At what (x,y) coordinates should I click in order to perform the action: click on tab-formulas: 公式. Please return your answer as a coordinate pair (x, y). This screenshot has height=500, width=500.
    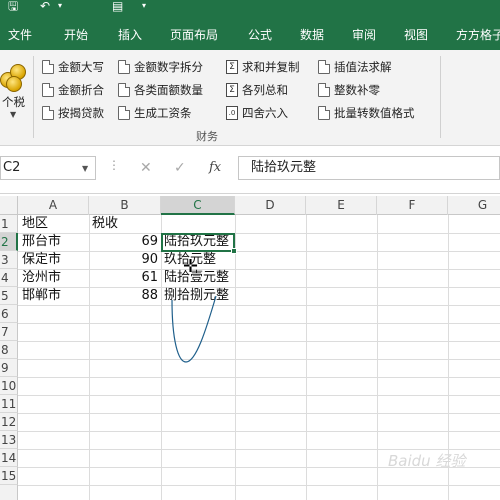
    Looking at the image, I should click on (260, 35).